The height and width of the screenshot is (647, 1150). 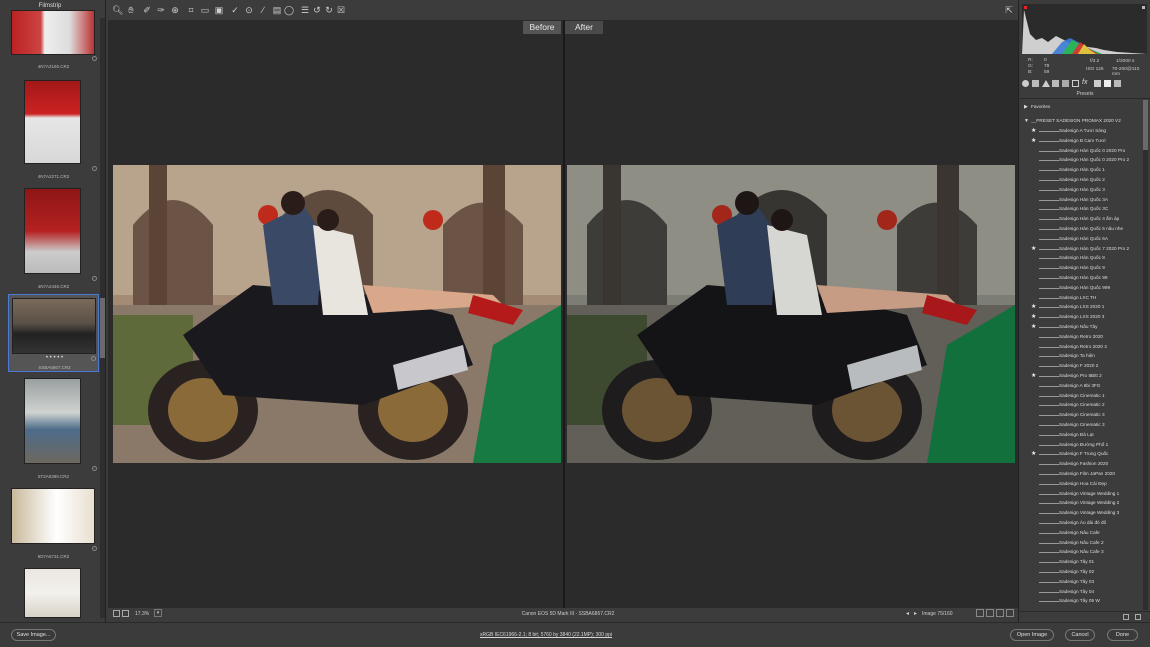 What do you see at coordinates (1081, 435) in the screenshot?
I see `preset-item: Sadesign Đà Lạt` at bounding box center [1081, 435].